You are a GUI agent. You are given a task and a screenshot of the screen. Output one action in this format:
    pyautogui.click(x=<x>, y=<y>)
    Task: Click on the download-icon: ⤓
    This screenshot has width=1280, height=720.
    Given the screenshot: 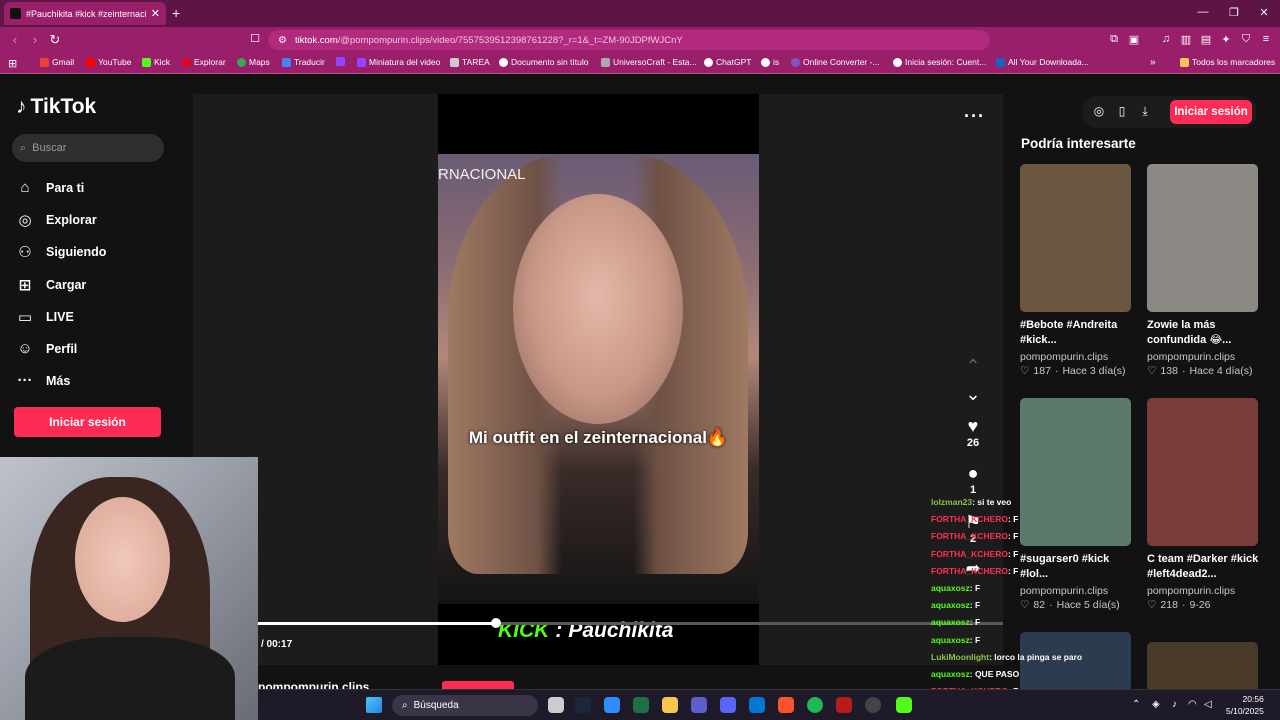 What is the action you would take?
    pyautogui.click(x=1145, y=111)
    